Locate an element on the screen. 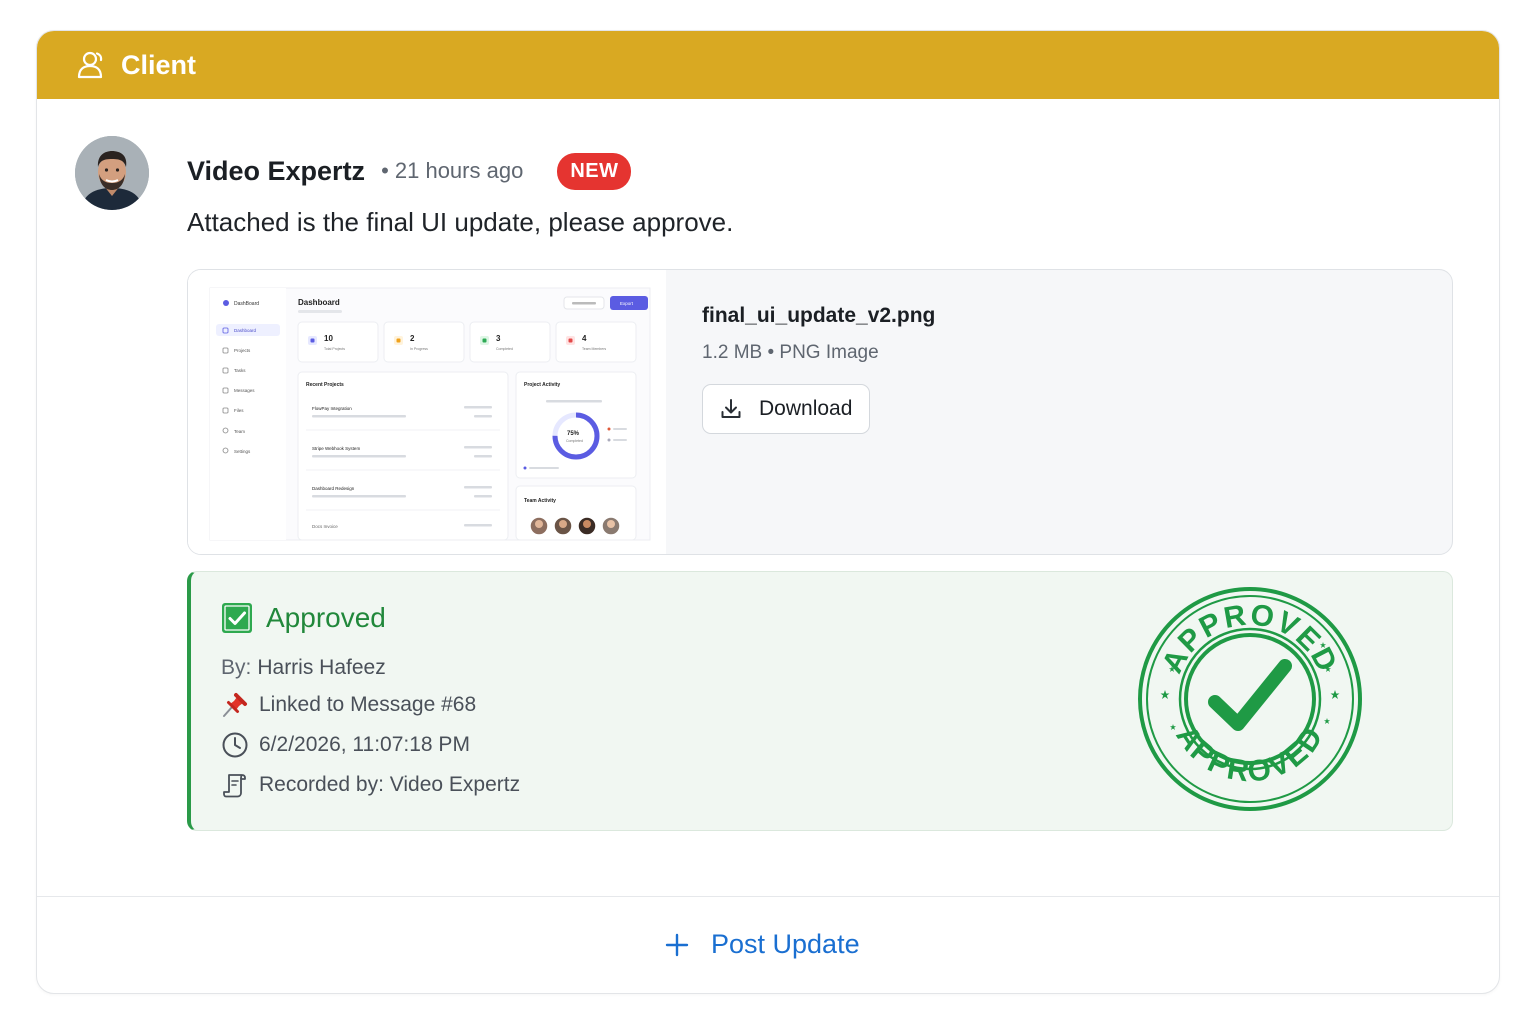  recorded-by-row: Recorded by: Video Expertz is located at coordinates (370, 785).